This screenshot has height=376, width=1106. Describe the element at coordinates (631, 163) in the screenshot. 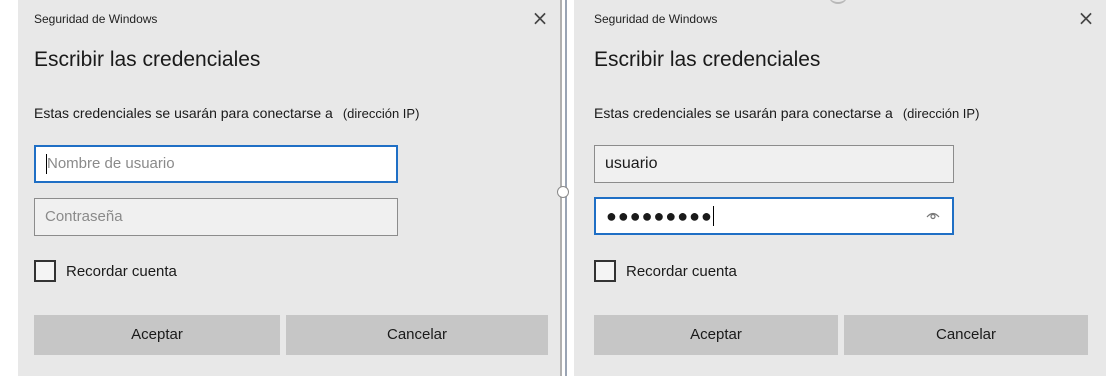

I see `username-value: usuario` at that location.